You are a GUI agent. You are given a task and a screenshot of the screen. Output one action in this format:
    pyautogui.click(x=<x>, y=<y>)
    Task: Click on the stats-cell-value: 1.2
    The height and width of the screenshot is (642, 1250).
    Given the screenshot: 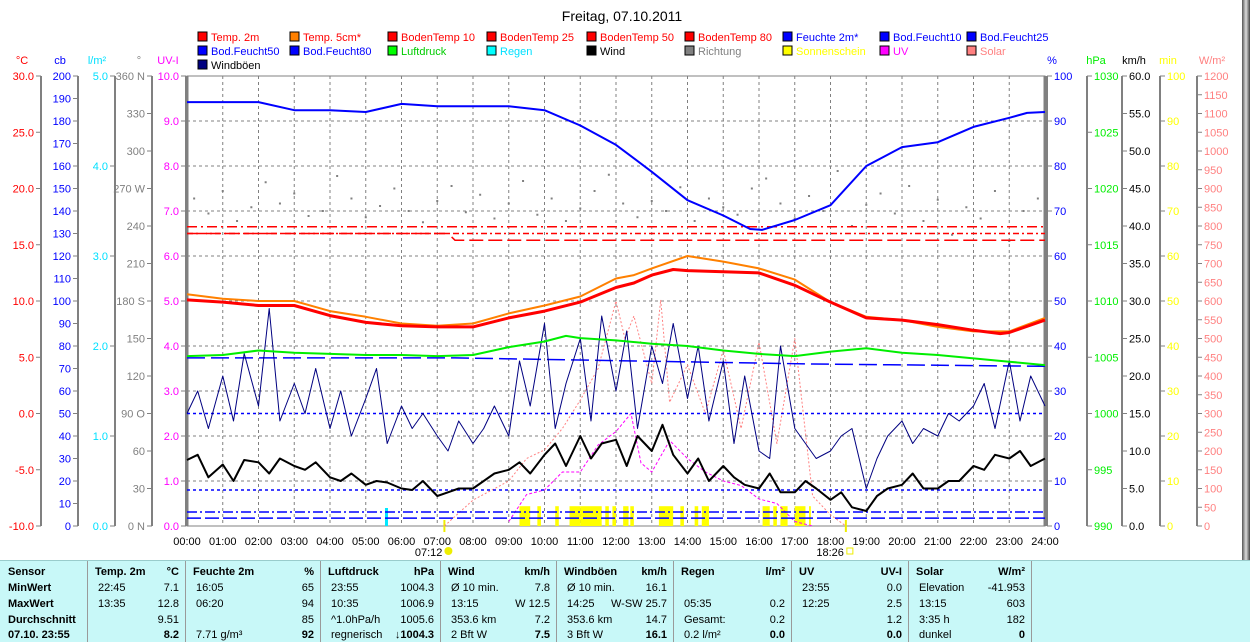 What is the action you would take?
    pyautogui.click(x=894, y=620)
    